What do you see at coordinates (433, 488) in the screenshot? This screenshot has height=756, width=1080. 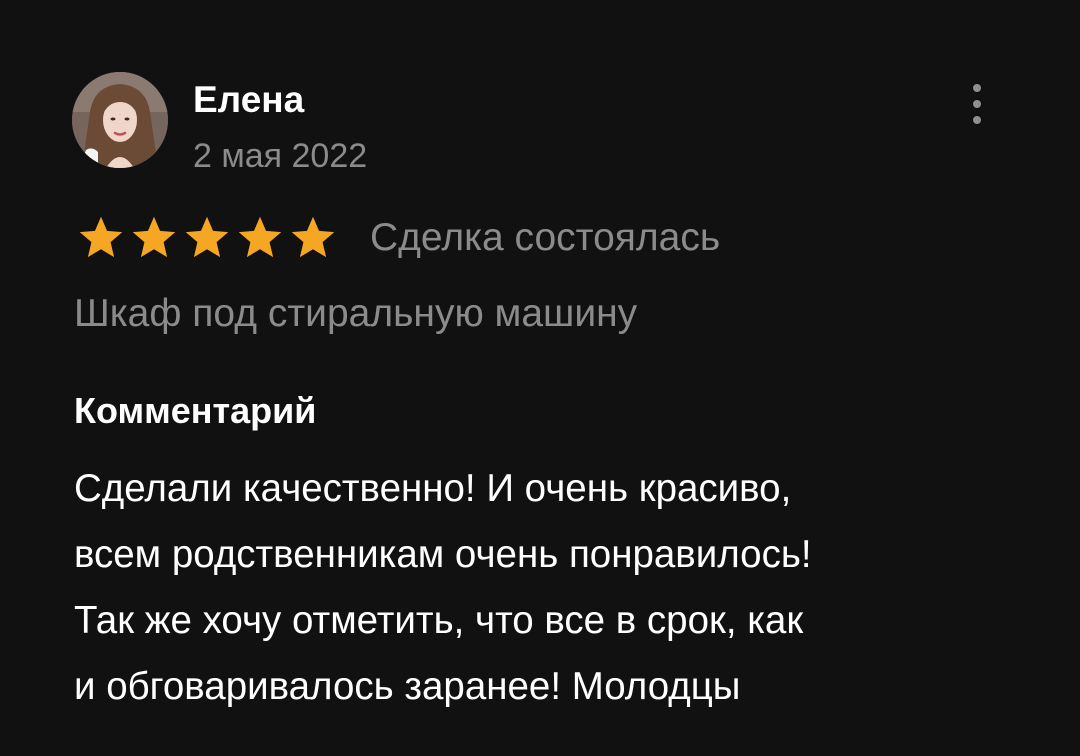 I see `comment-line: Сделали качественно! И очень красиво,` at bounding box center [433, 488].